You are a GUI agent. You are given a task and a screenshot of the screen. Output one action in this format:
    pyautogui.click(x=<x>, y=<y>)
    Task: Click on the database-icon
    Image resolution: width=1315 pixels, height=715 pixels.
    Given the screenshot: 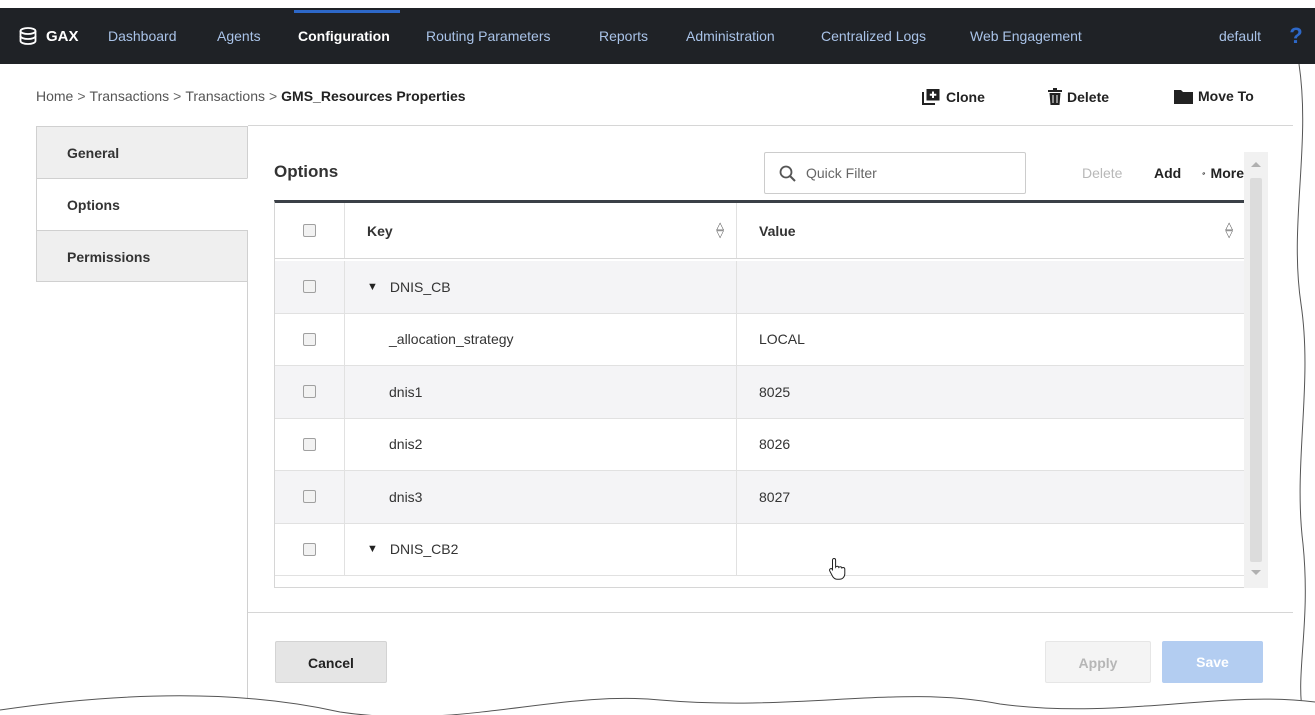 What is the action you would take?
    pyautogui.click(x=28, y=36)
    